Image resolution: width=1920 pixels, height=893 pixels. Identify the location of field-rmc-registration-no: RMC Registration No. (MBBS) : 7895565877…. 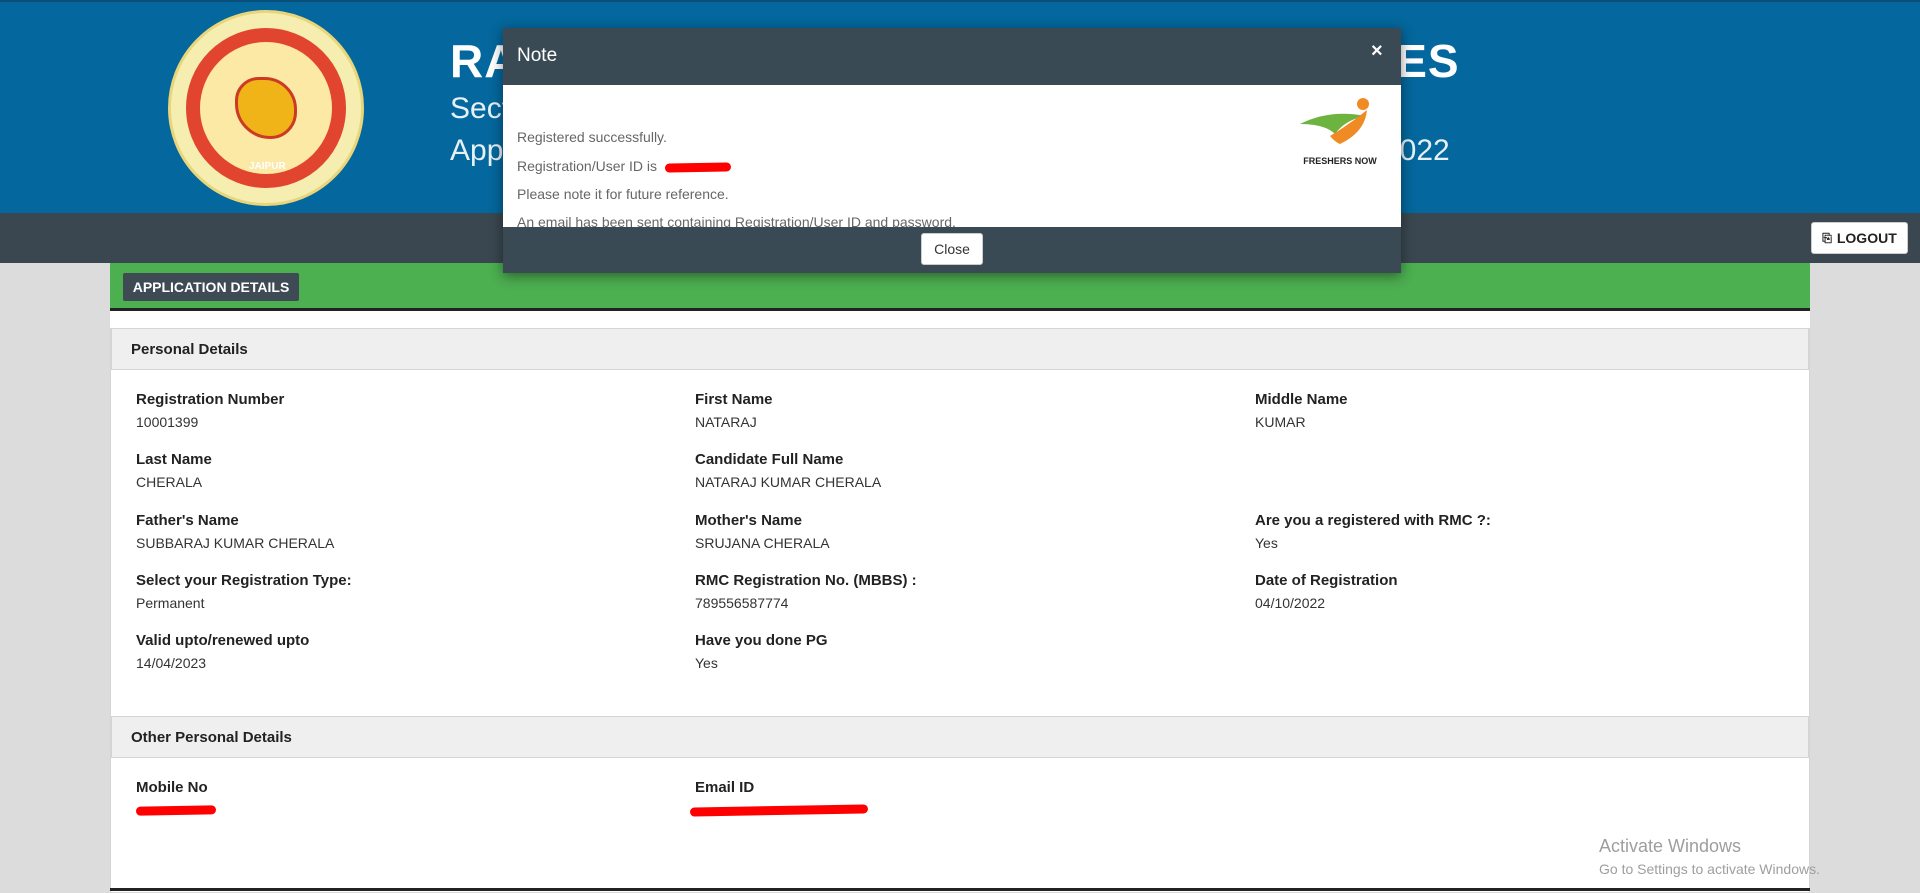
(806, 591).